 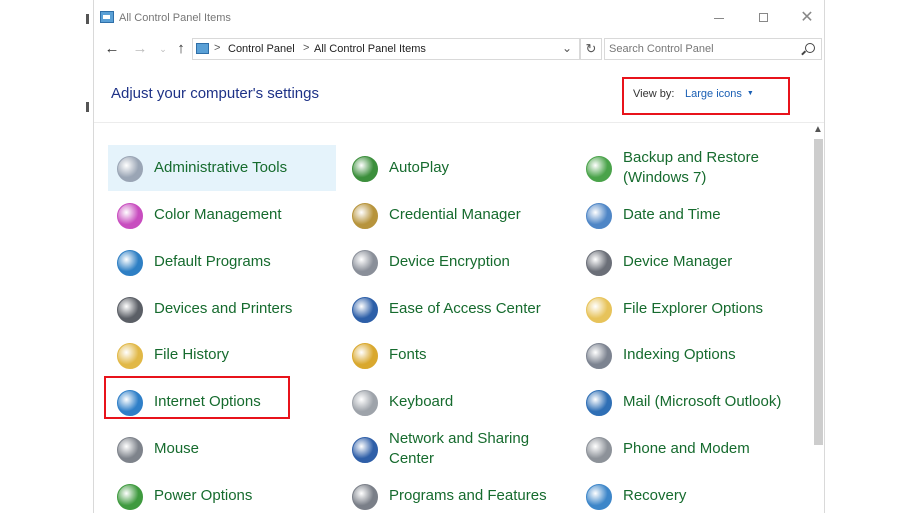 What do you see at coordinates (129, 496) in the screenshot?
I see `power-options-icon` at bounding box center [129, 496].